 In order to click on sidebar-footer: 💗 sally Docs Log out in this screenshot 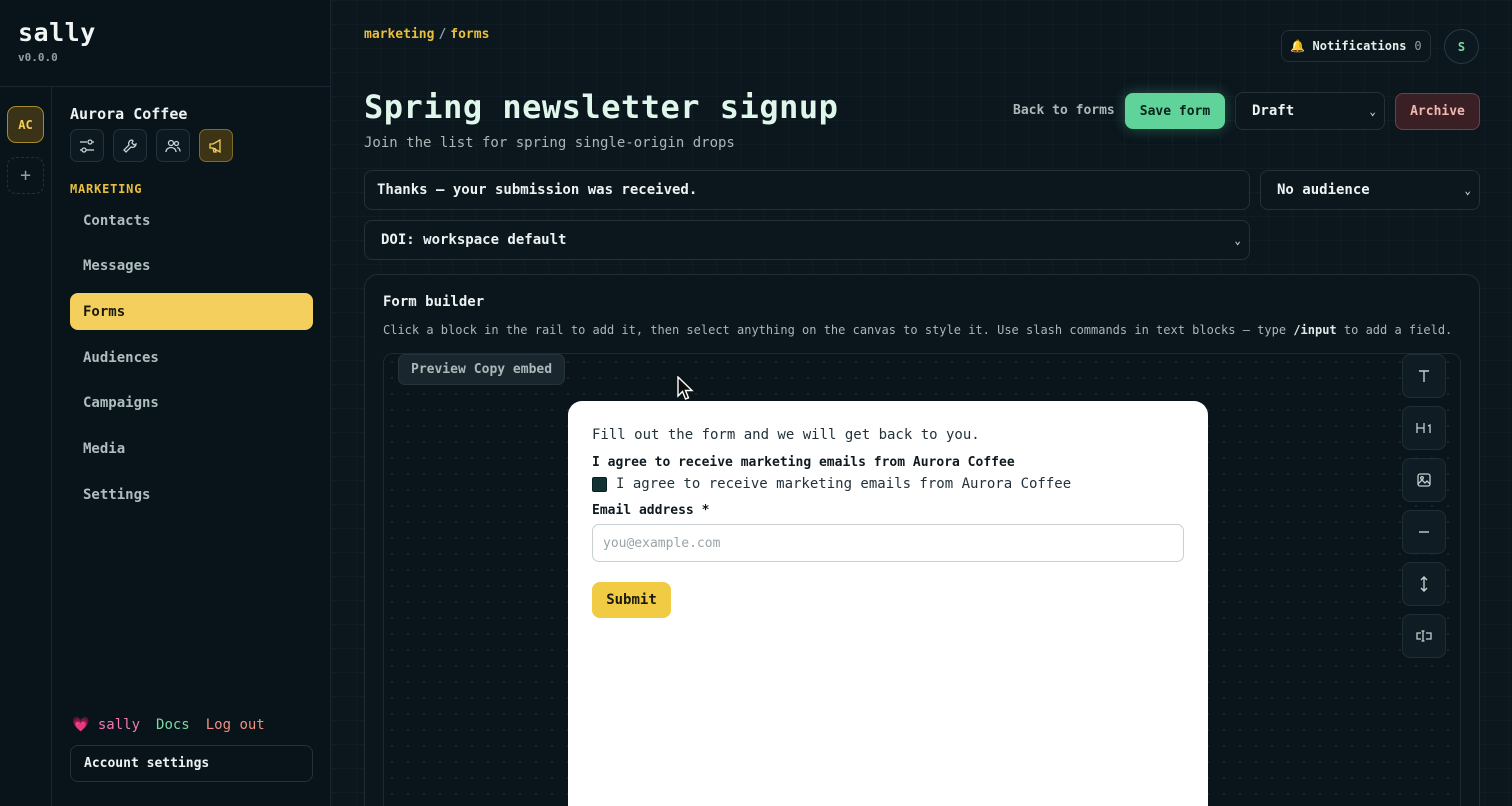, I will do `click(168, 725)`.